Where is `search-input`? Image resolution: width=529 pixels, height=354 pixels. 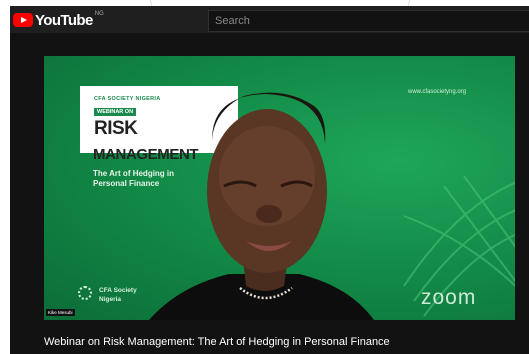
search-input is located at coordinates (369, 21).